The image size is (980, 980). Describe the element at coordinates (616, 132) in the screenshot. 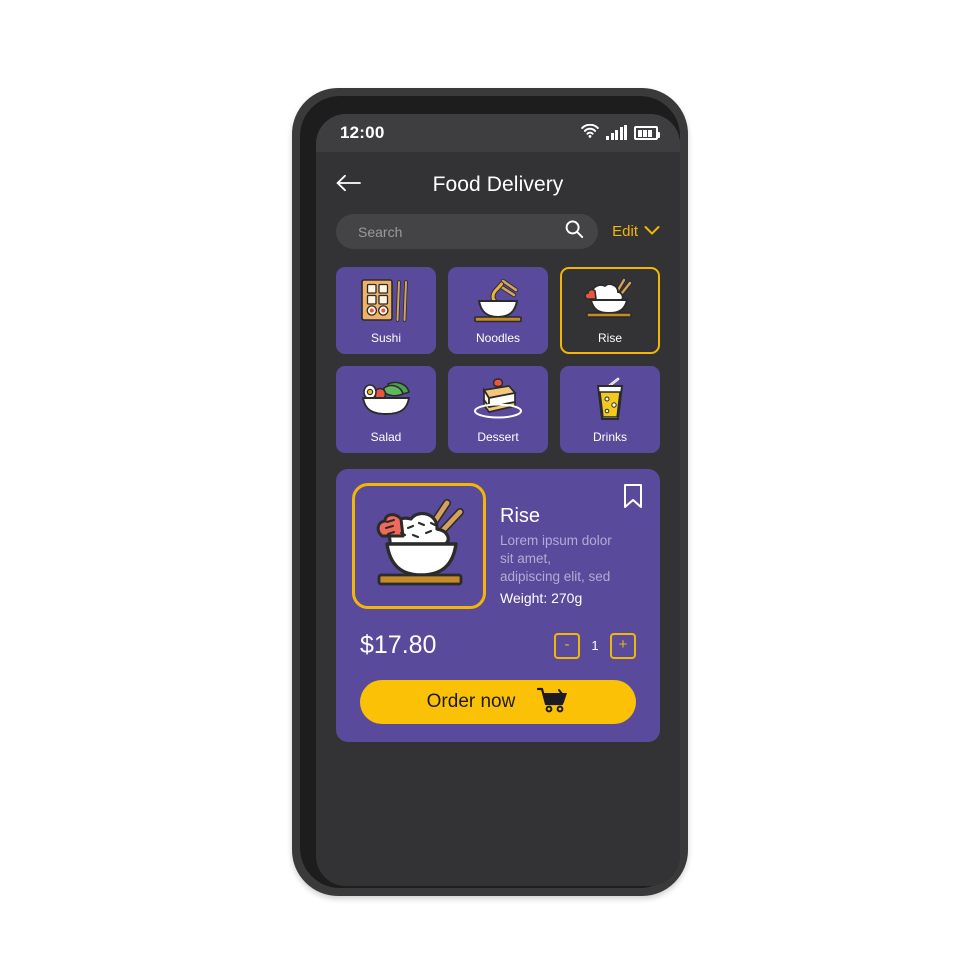

I see `signal-icon` at that location.